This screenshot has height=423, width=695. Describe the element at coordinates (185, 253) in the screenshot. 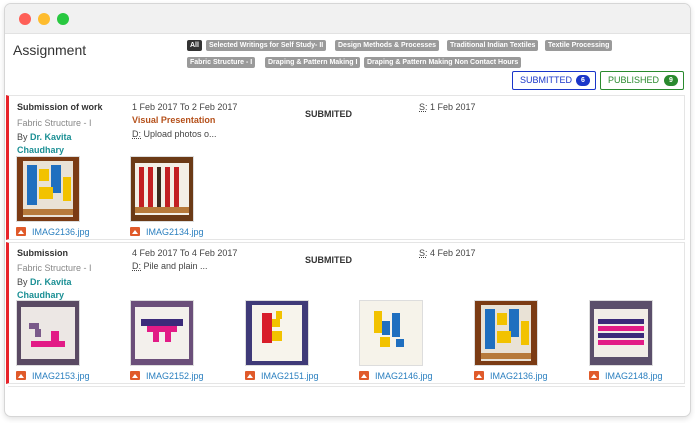

I see `date-range: 4 Feb 2017 To 4 Feb 2017` at that location.